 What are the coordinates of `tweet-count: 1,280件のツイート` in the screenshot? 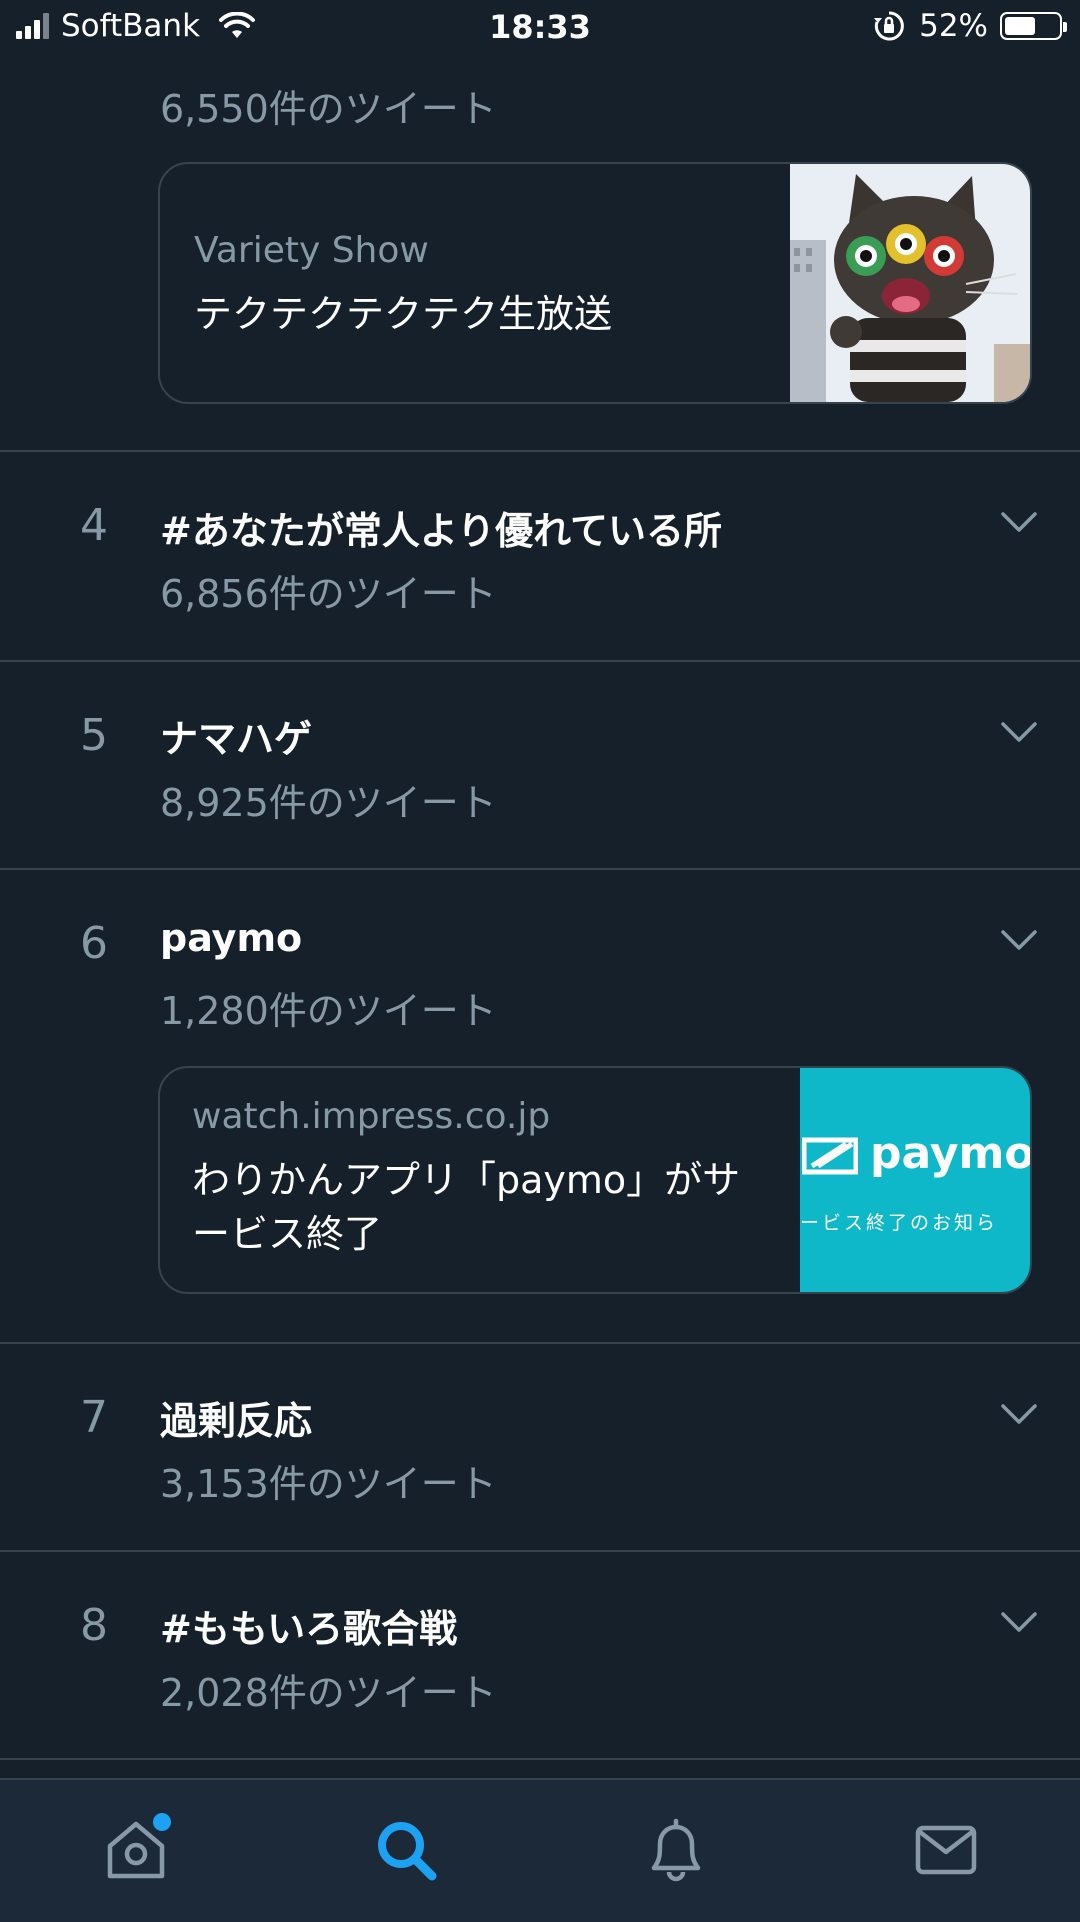 It's located at (328, 1011).